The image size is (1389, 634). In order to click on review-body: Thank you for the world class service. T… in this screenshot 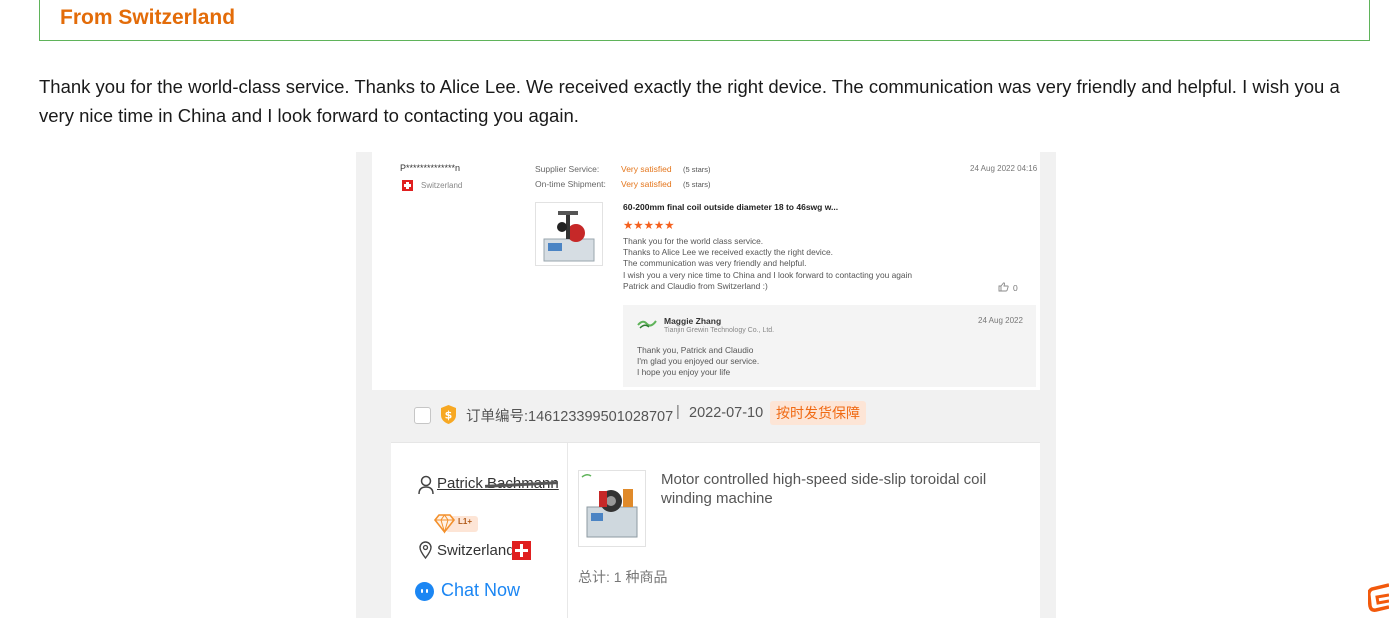, I will do `click(767, 264)`.